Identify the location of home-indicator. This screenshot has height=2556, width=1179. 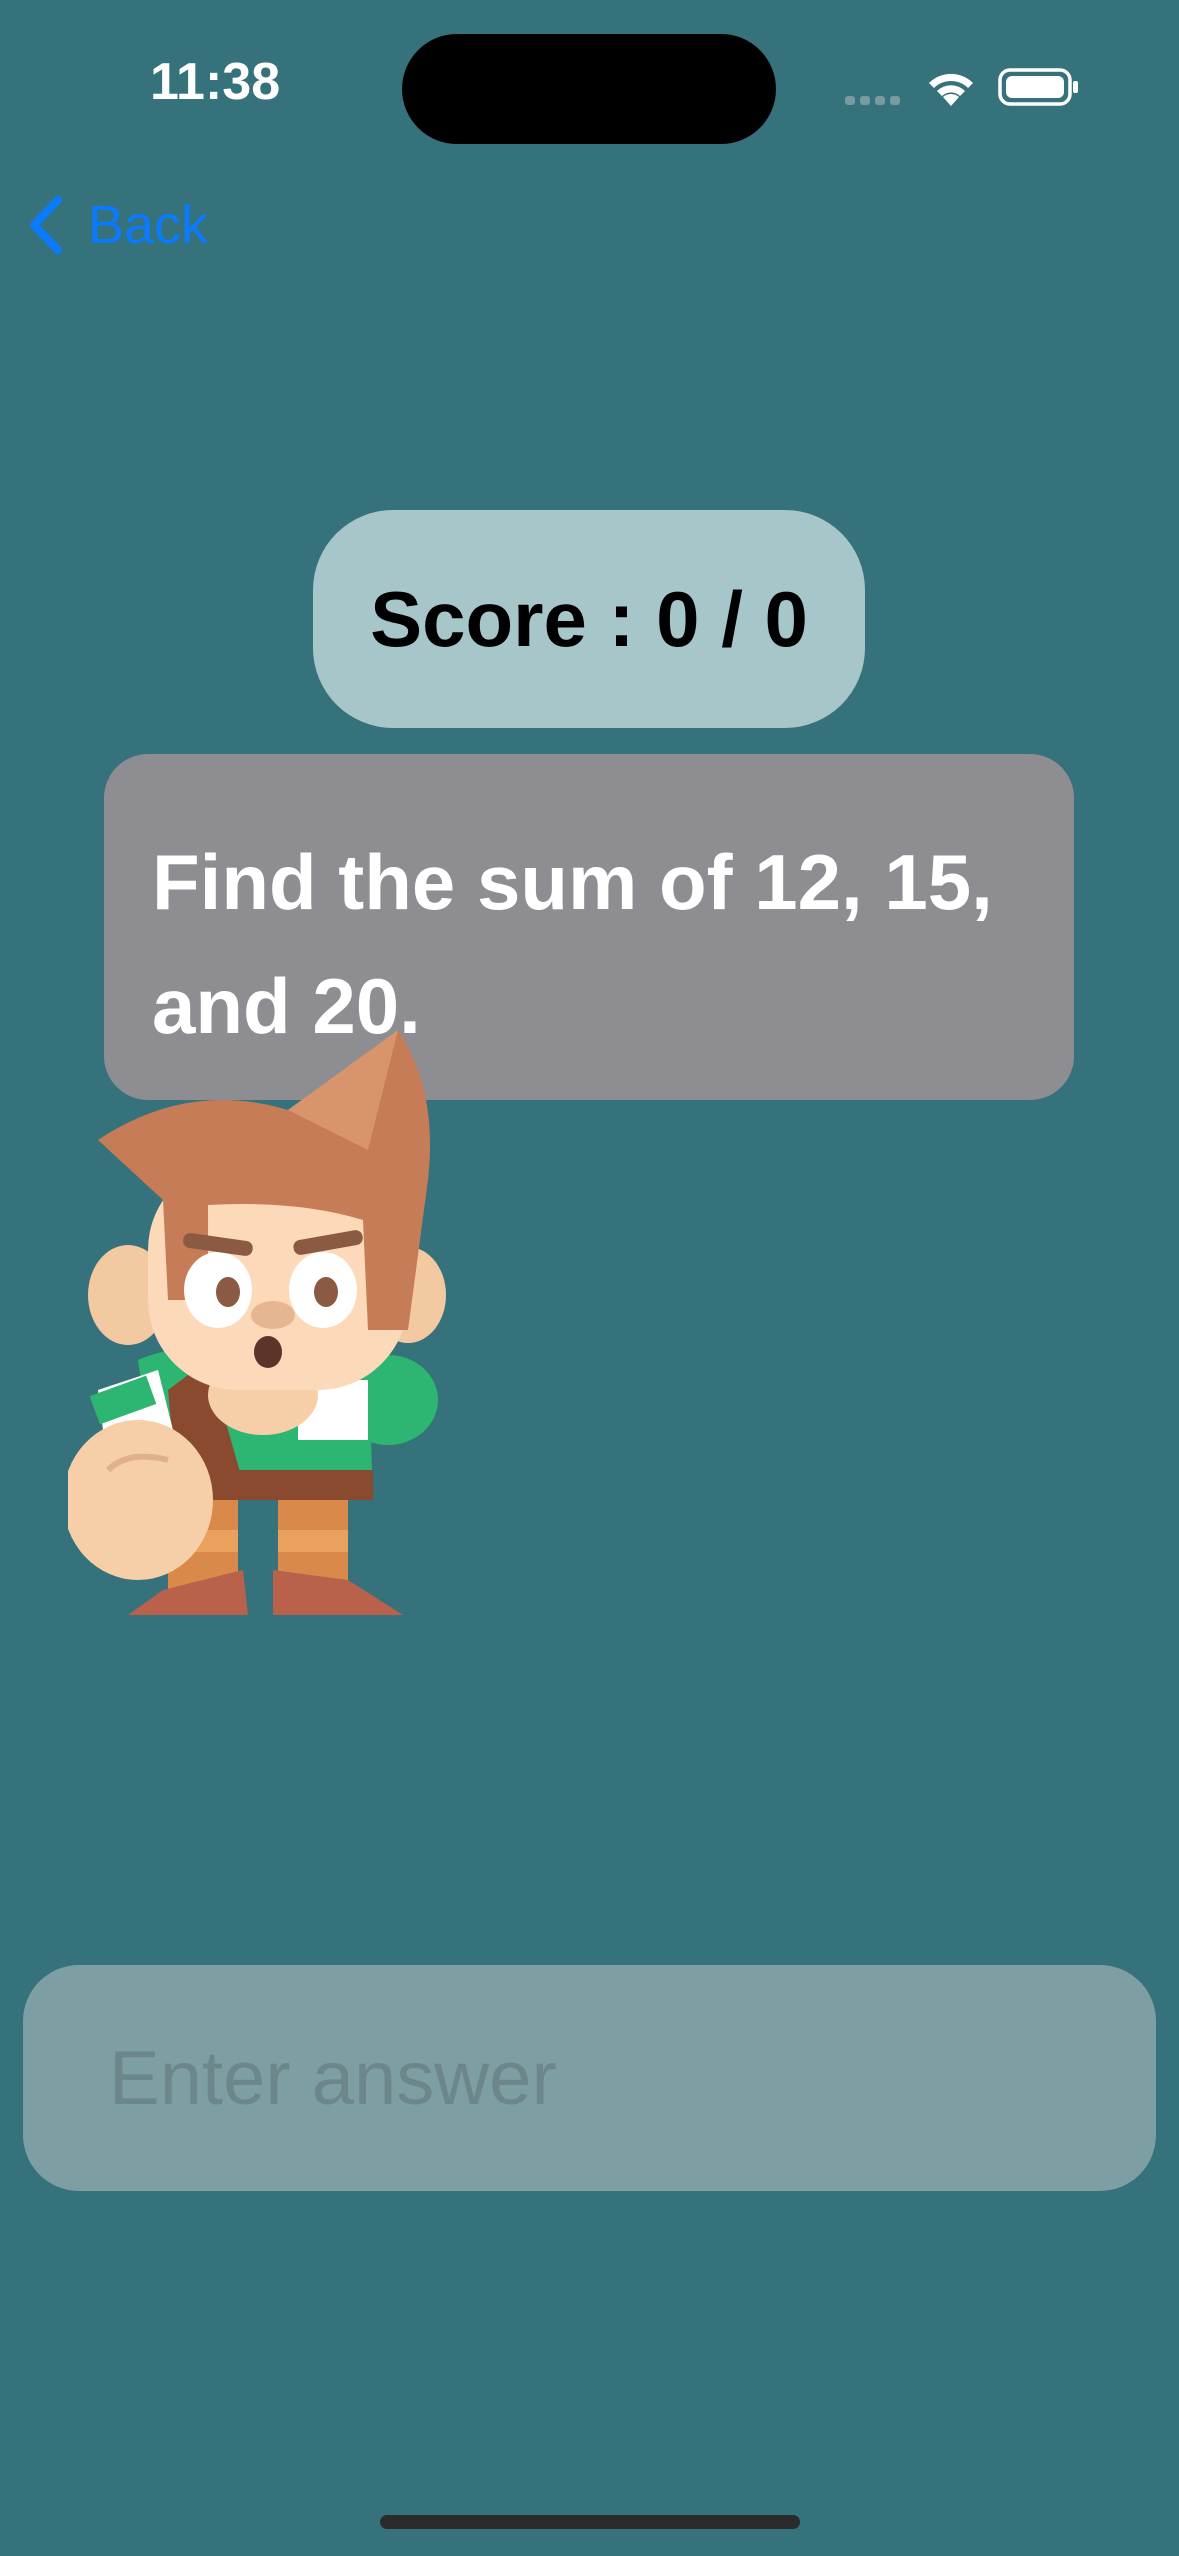
(590, 2522).